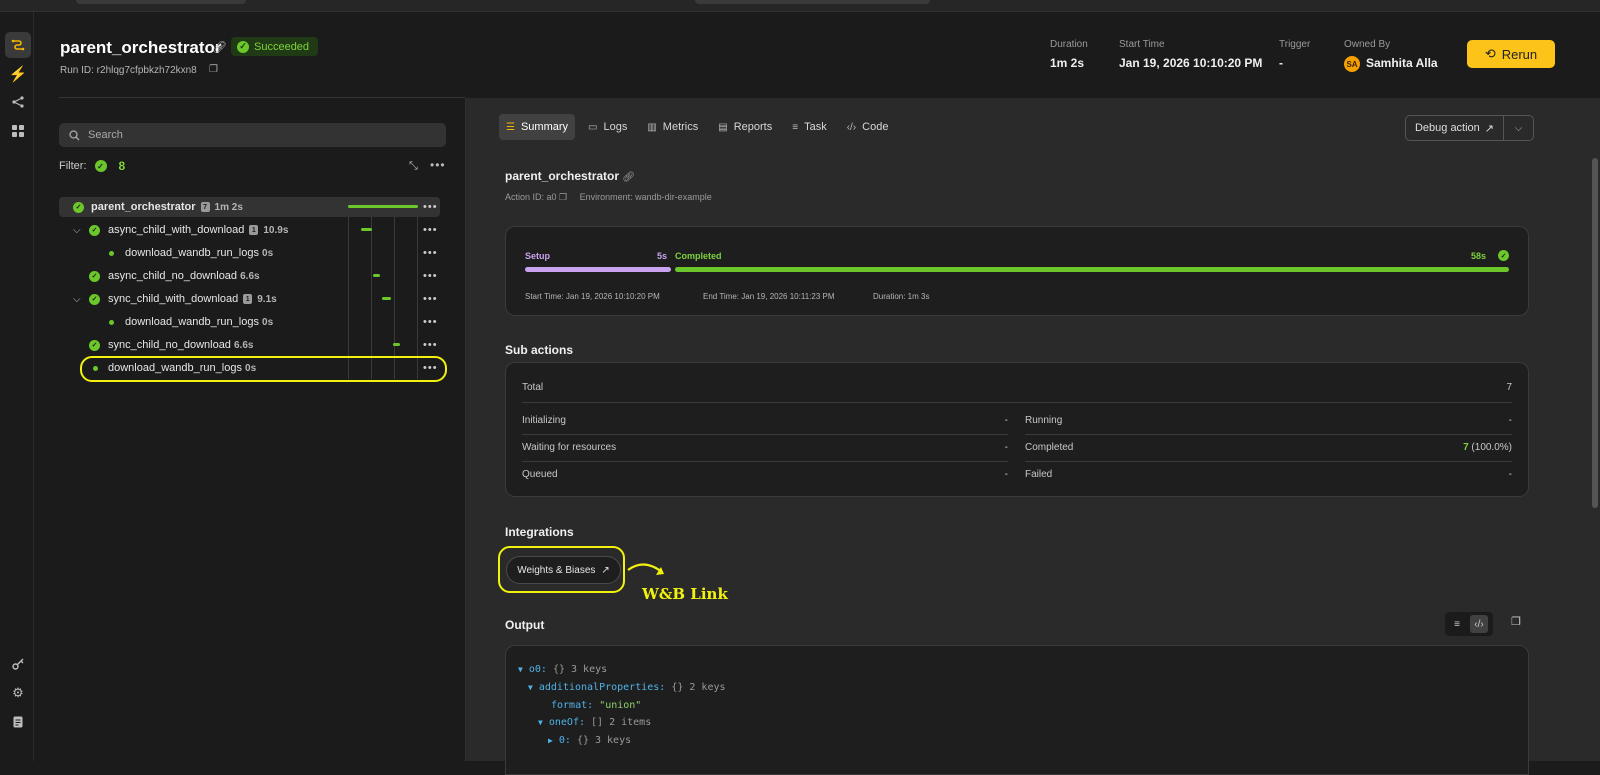  What do you see at coordinates (812, 2) in the screenshot?
I see `tab-ghost` at bounding box center [812, 2].